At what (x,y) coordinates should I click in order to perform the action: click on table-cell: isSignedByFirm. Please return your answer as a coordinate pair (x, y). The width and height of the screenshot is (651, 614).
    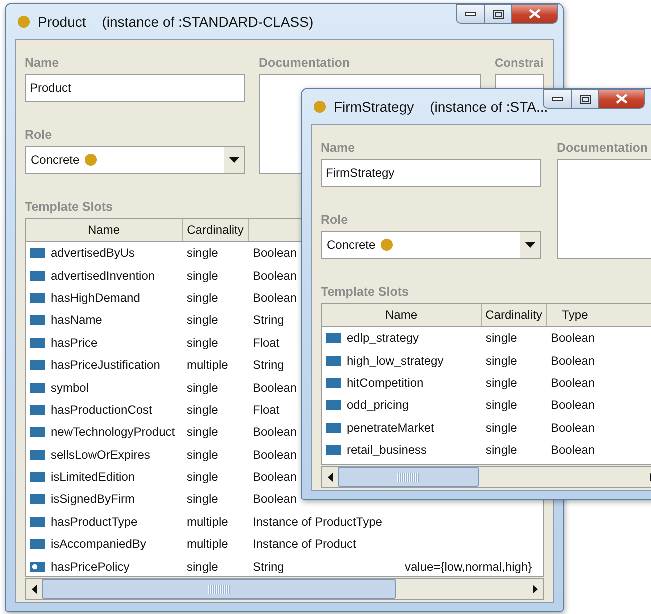
    Looking at the image, I should click on (93, 499).